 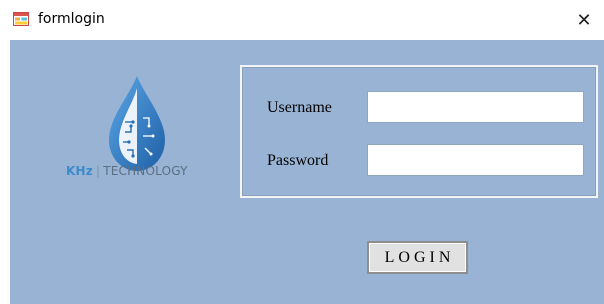 I want to click on logo-name: TECHNOLOGY, so click(x=145, y=171).